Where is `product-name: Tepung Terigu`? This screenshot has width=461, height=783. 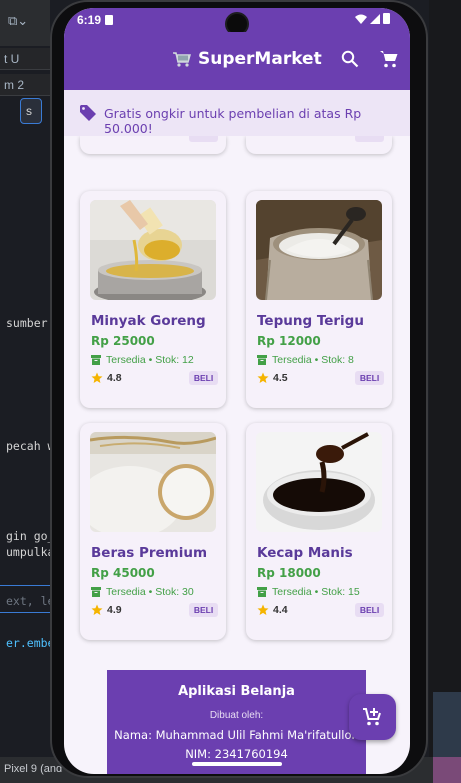 product-name: Tepung Terigu is located at coordinates (310, 321).